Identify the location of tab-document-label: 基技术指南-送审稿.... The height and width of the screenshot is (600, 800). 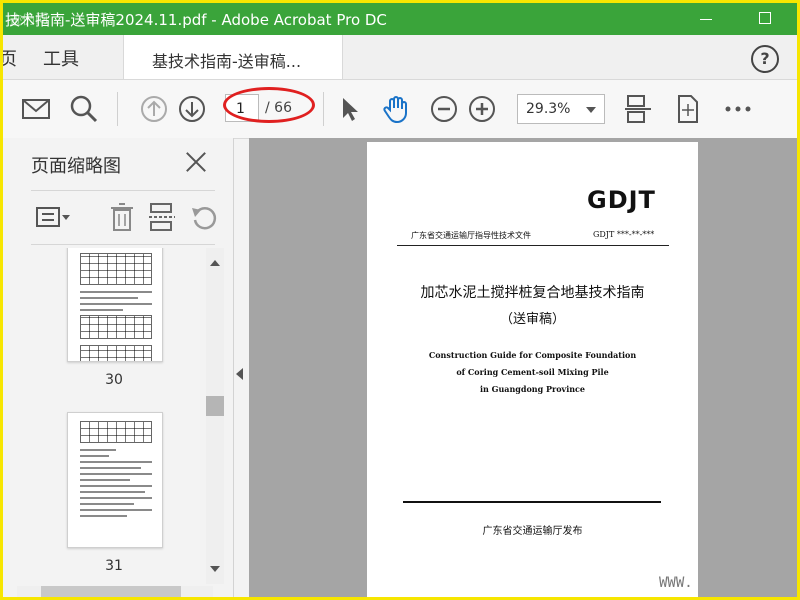
(227, 61).